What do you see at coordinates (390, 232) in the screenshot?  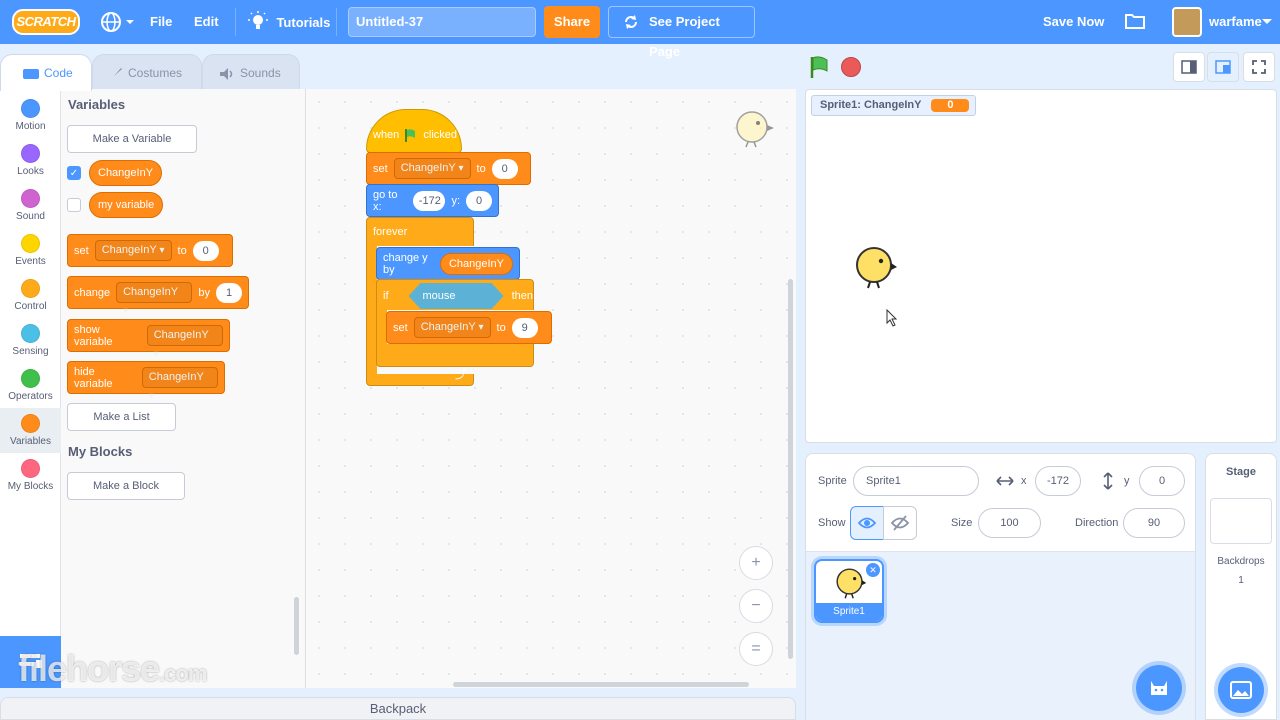 I see `forever-label: forever` at bounding box center [390, 232].